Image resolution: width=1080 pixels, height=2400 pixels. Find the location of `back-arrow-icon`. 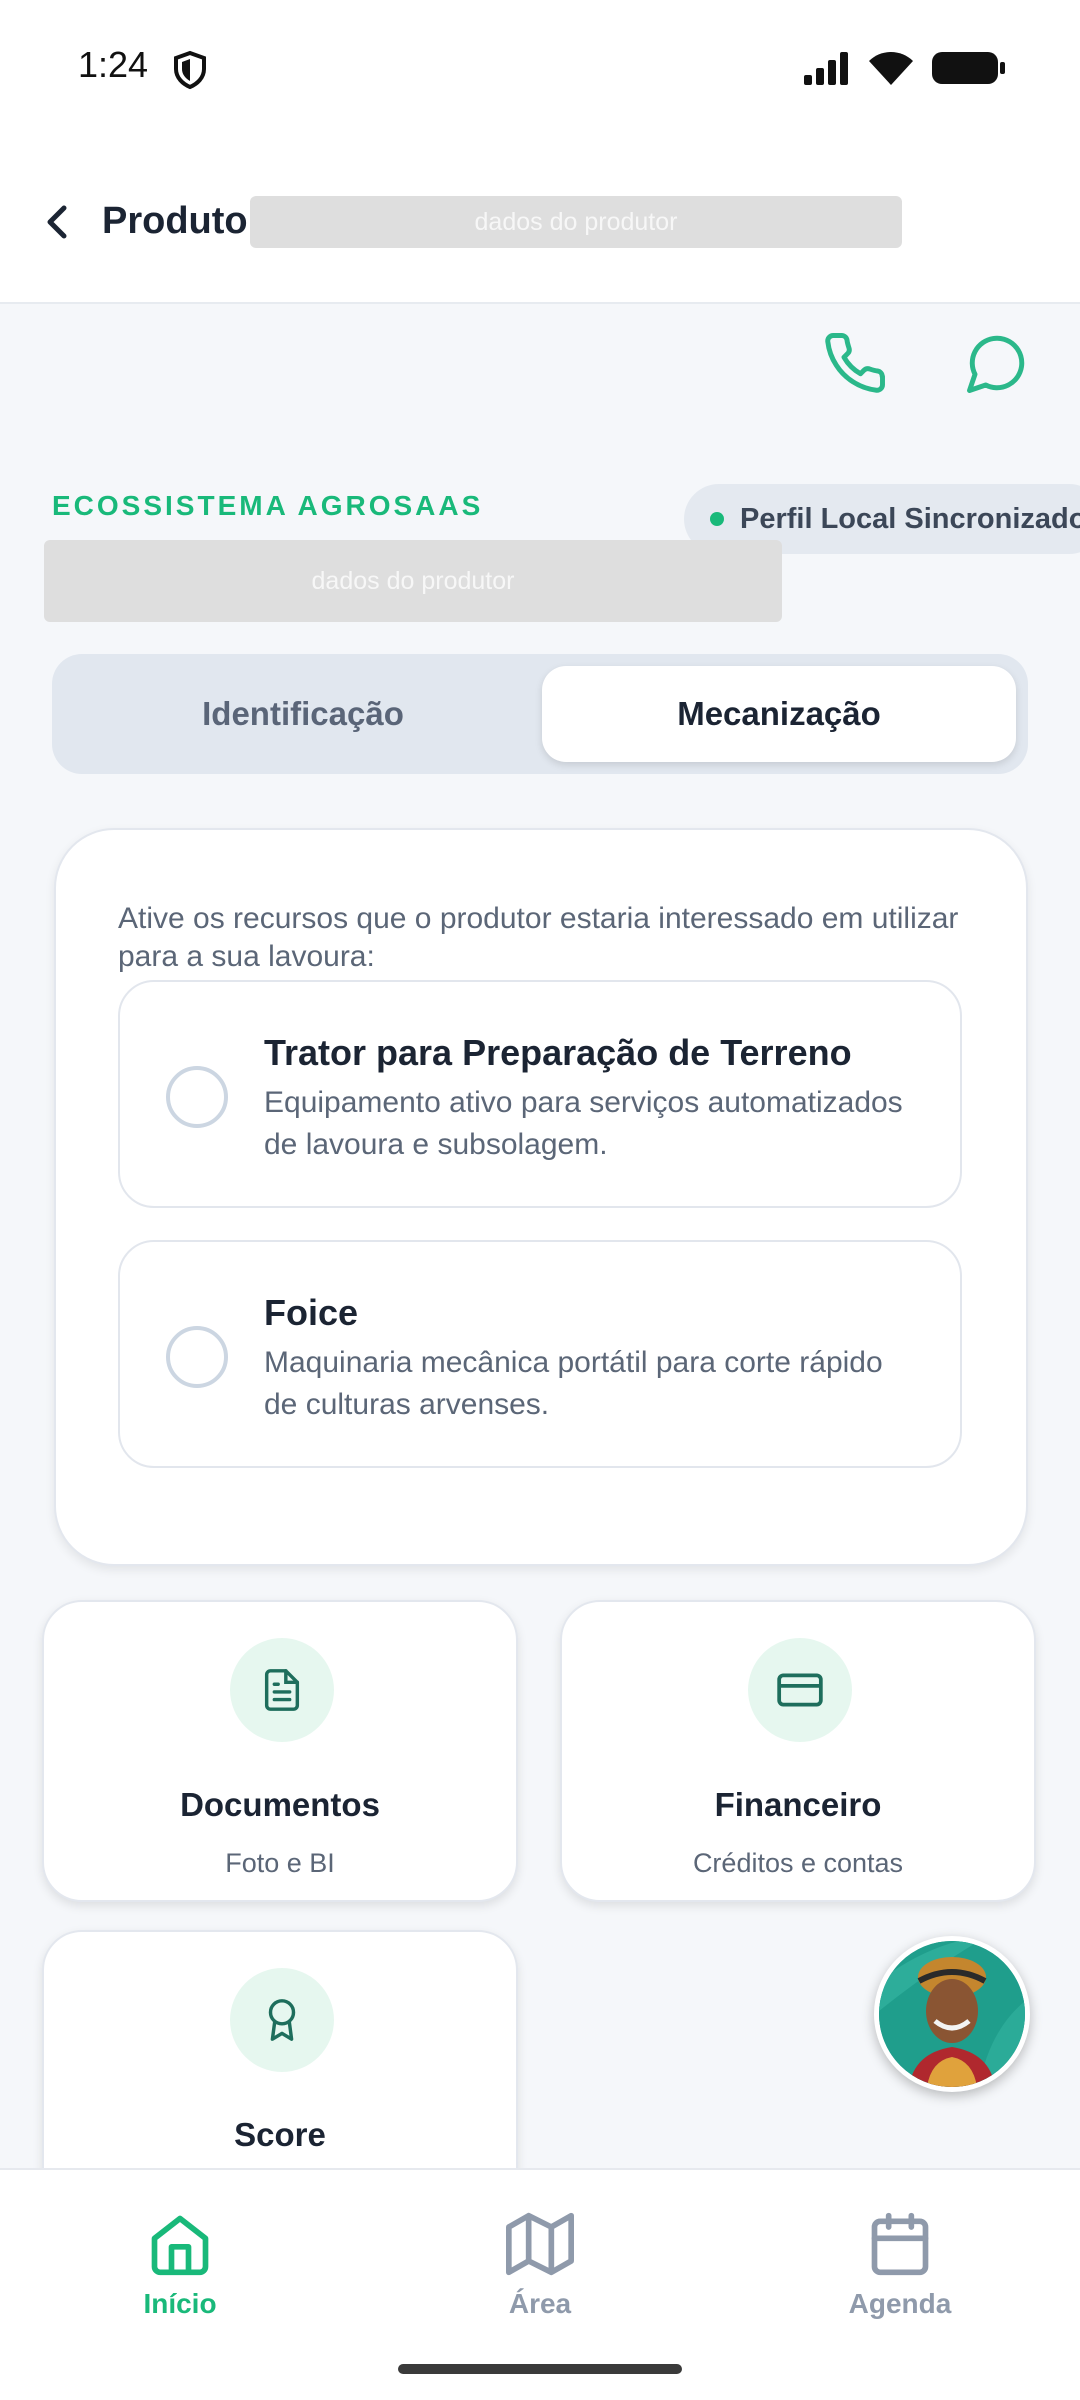

back-arrow-icon is located at coordinates (58, 222).